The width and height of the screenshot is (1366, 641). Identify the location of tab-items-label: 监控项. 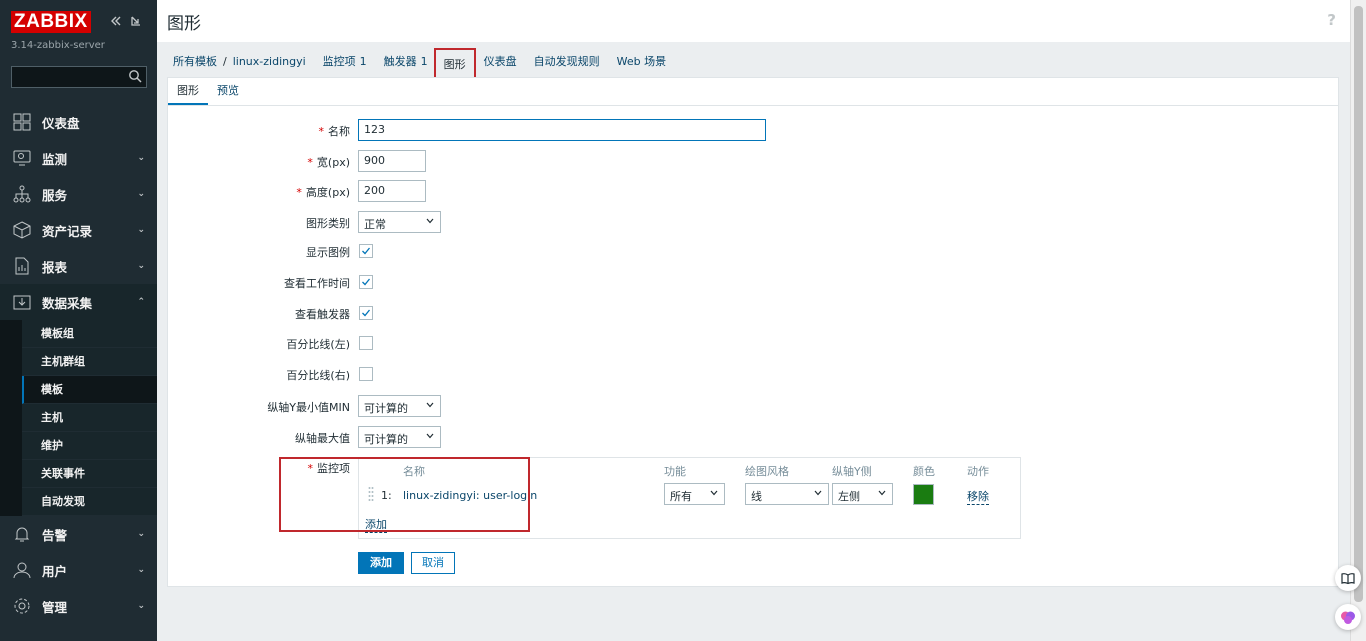
(339, 61).